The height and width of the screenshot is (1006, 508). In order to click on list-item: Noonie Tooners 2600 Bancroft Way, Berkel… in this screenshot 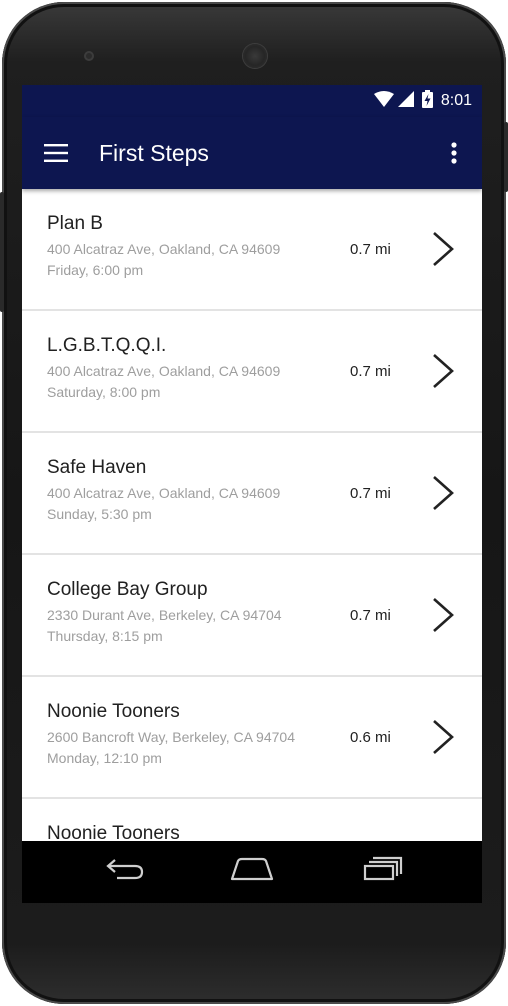, I will do `click(252, 738)`.